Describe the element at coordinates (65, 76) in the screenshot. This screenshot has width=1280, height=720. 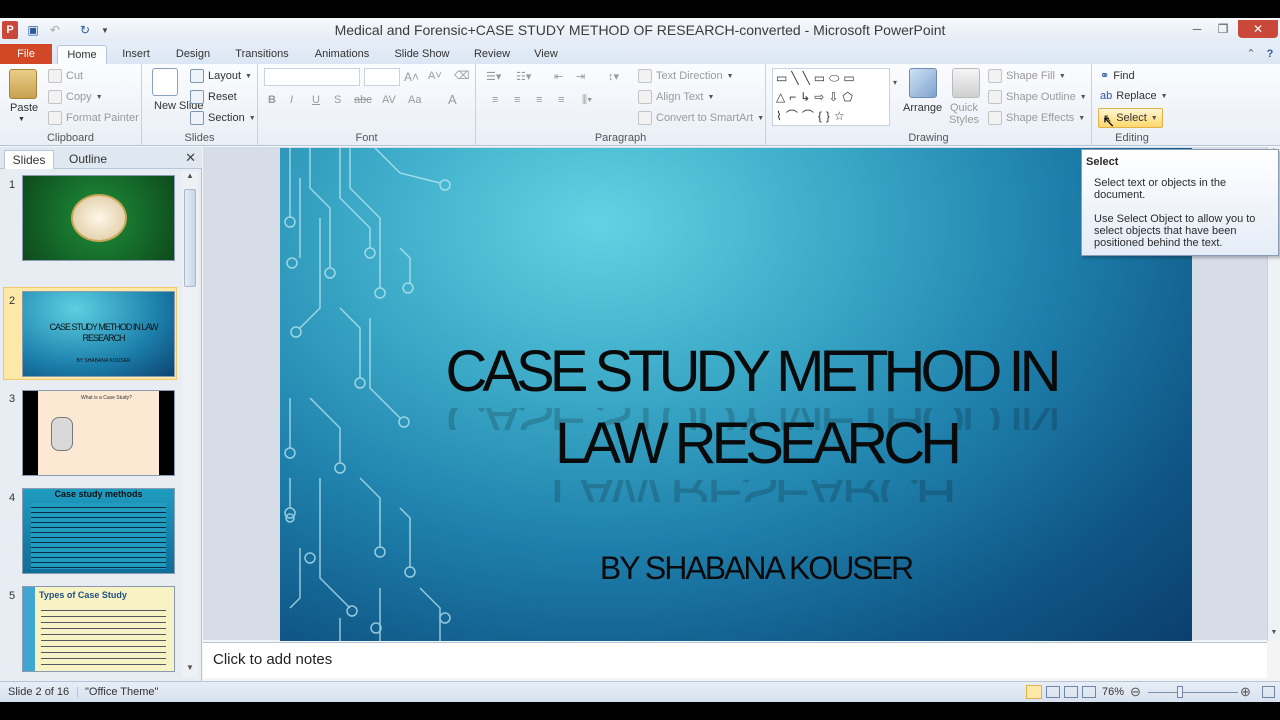
I see `cut-button: Cut` at that location.